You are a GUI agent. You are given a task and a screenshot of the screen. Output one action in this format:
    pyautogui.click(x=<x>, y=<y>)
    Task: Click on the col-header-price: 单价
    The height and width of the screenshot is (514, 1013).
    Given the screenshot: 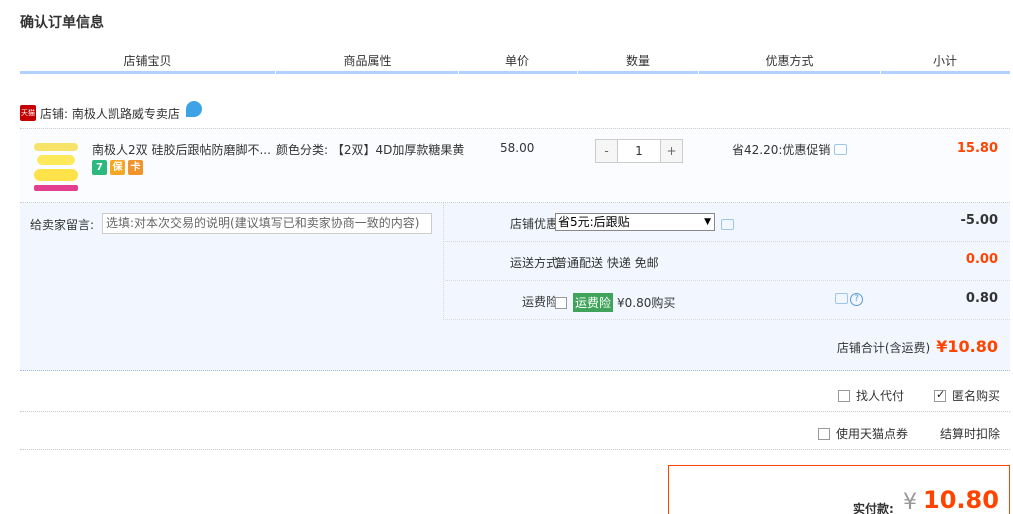 What is the action you would take?
    pyautogui.click(x=516, y=61)
    